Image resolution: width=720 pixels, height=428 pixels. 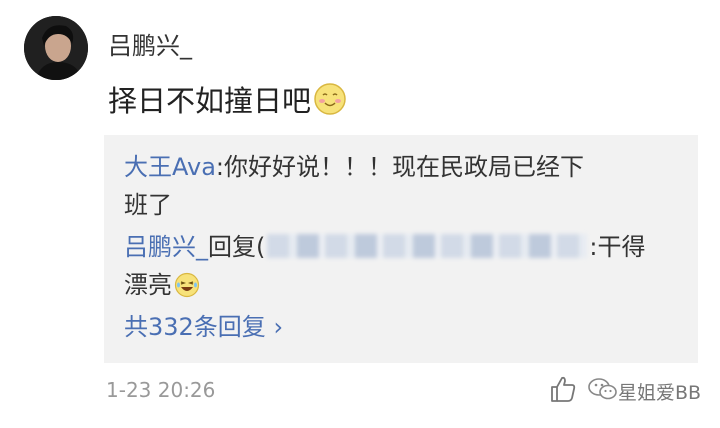 I want to click on comment-timestamp: 1-23 20:26, so click(x=161, y=390).